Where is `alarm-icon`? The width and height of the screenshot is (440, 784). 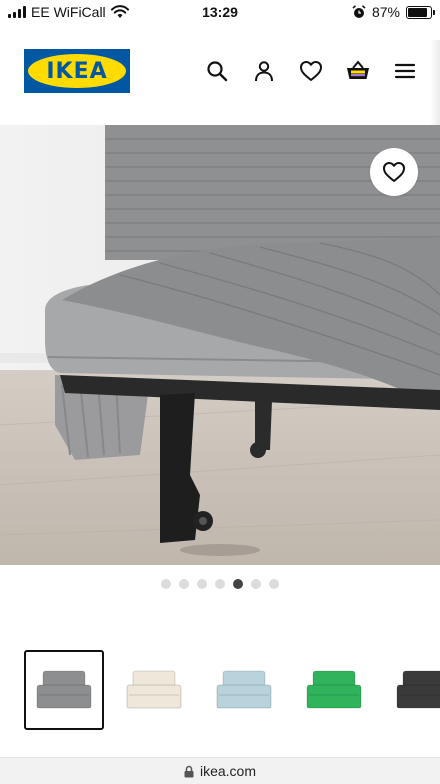
alarm-icon is located at coordinates (359, 11).